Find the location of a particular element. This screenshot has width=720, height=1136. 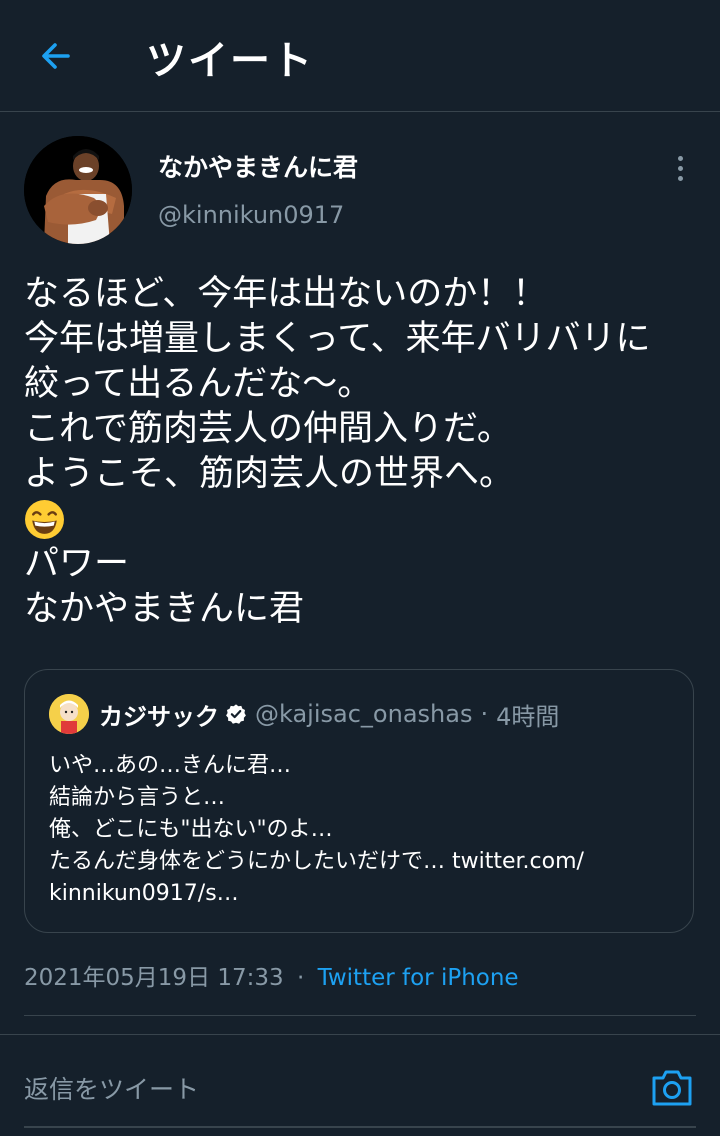

quoted-avatar is located at coordinates (69, 714).